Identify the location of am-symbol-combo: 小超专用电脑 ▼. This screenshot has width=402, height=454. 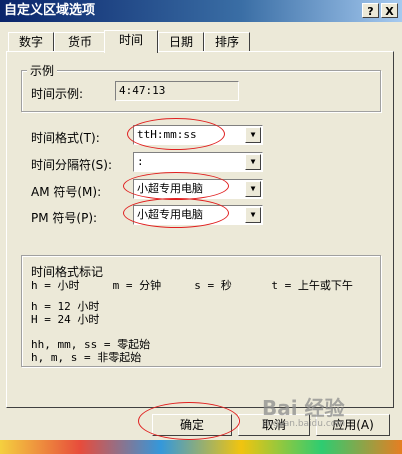
(198, 189).